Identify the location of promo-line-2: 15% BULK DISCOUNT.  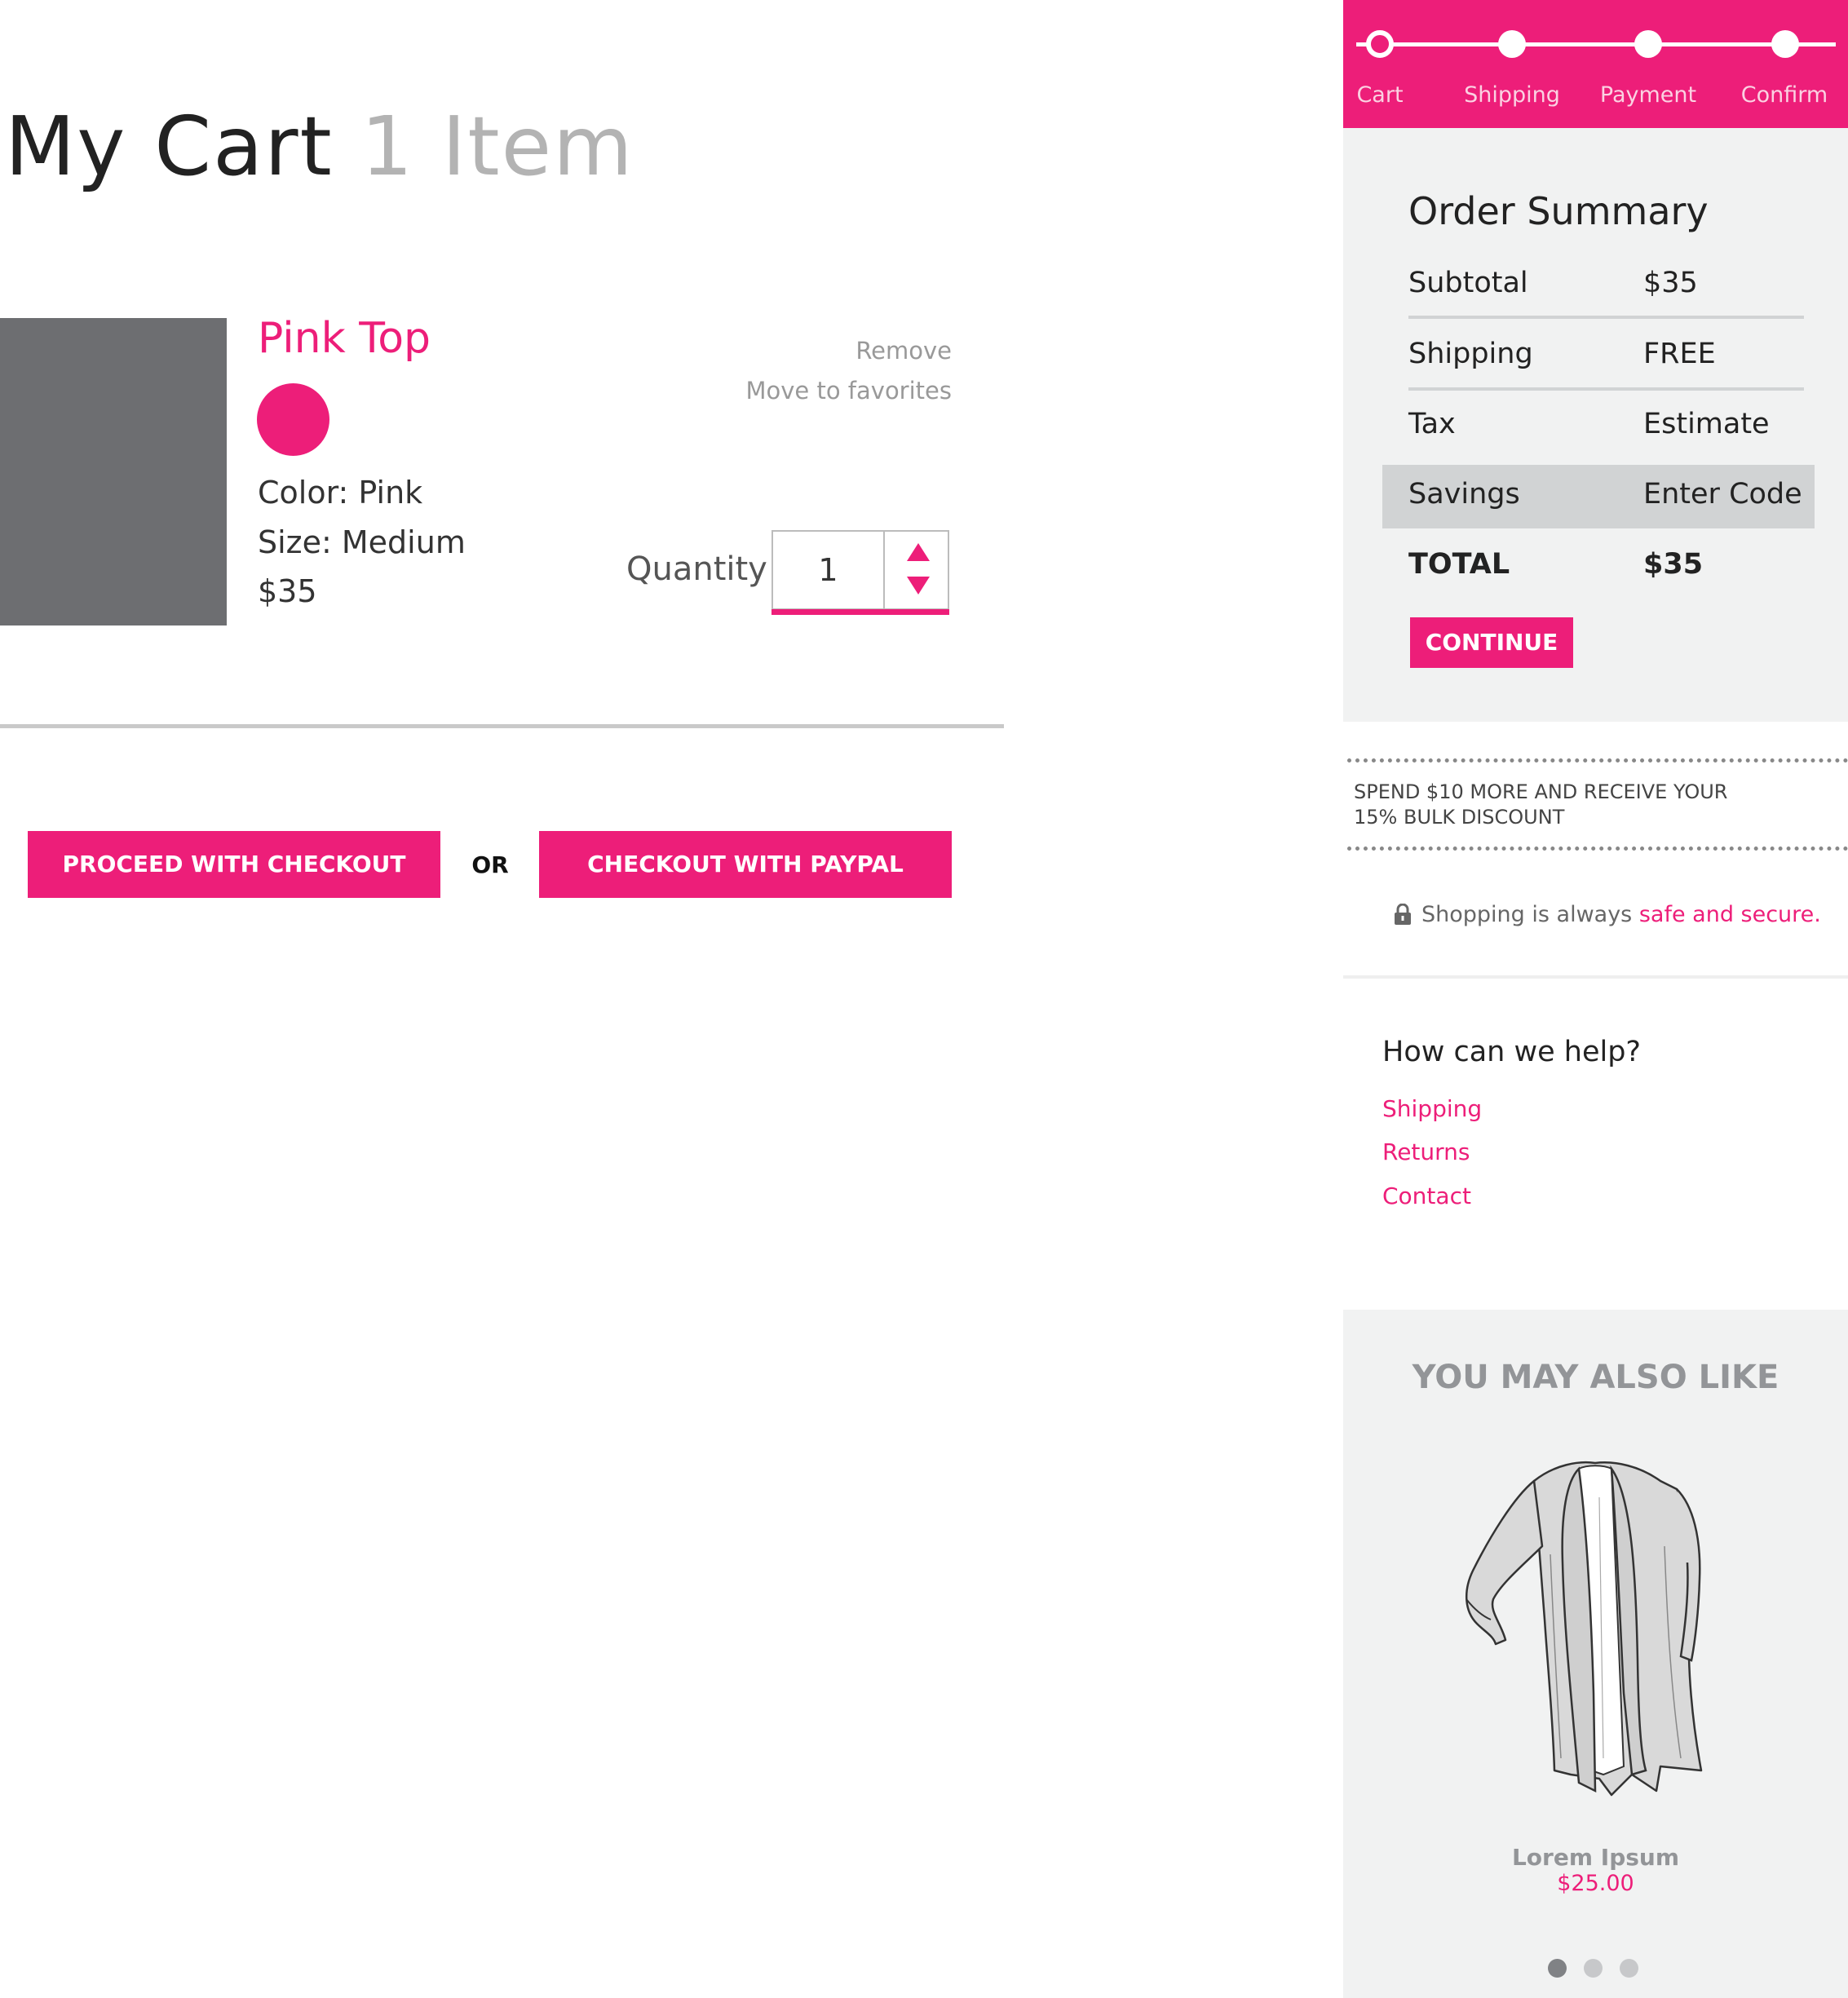
(1460, 817).